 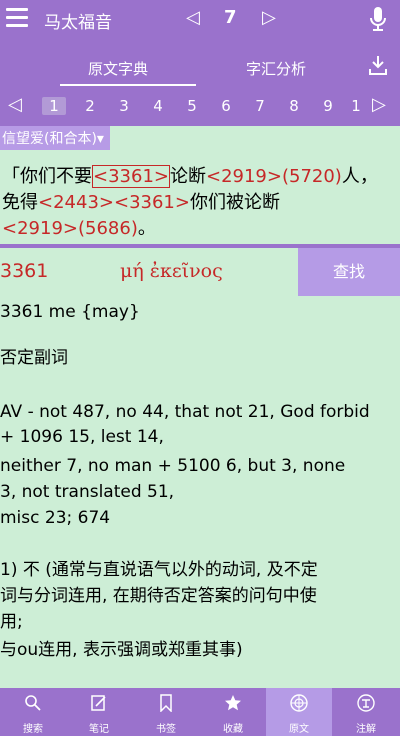 I want to click on definition-line: 否定副词, so click(x=34, y=358).